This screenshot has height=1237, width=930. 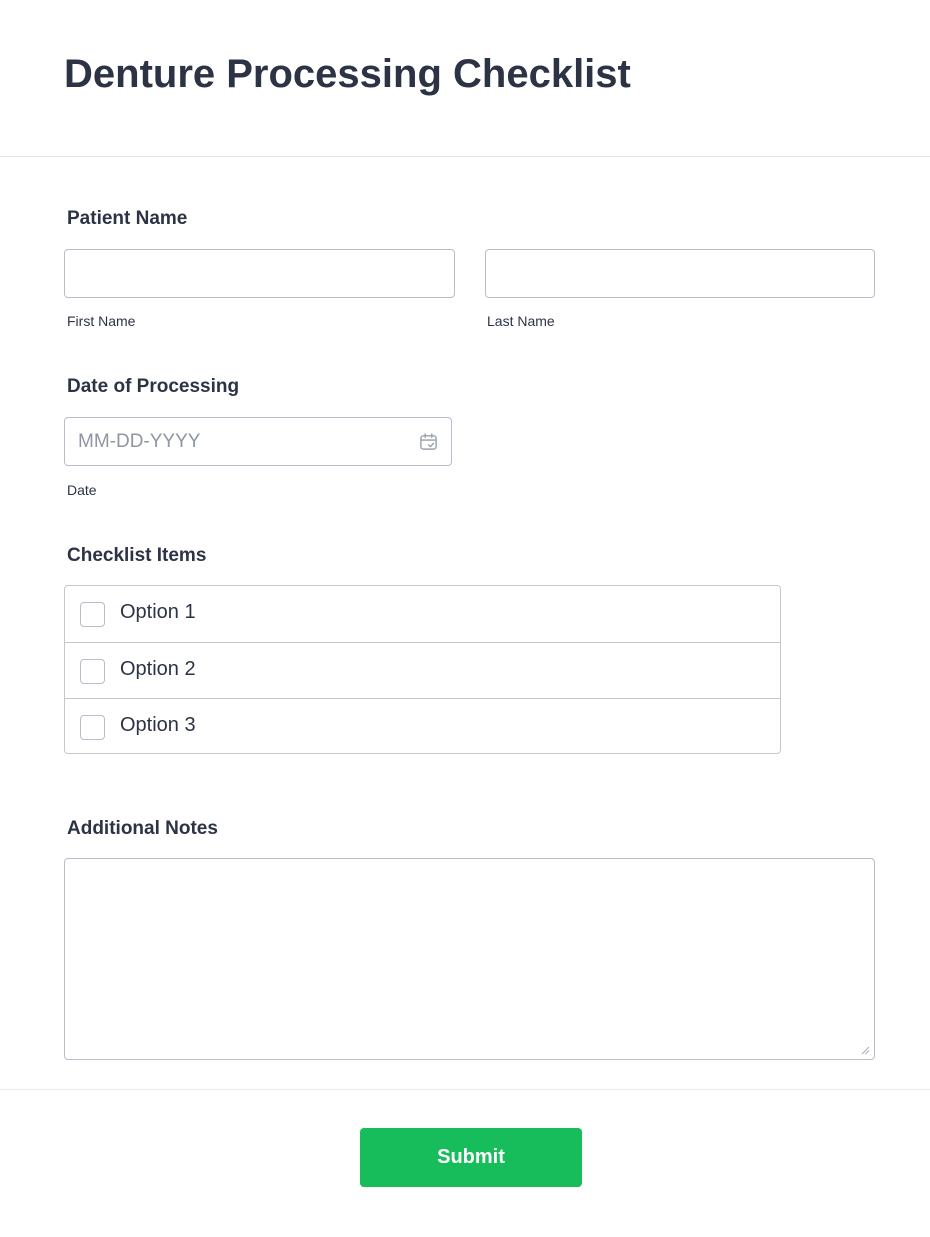 I want to click on resize-handle-icon, so click(x=865, y=1050).